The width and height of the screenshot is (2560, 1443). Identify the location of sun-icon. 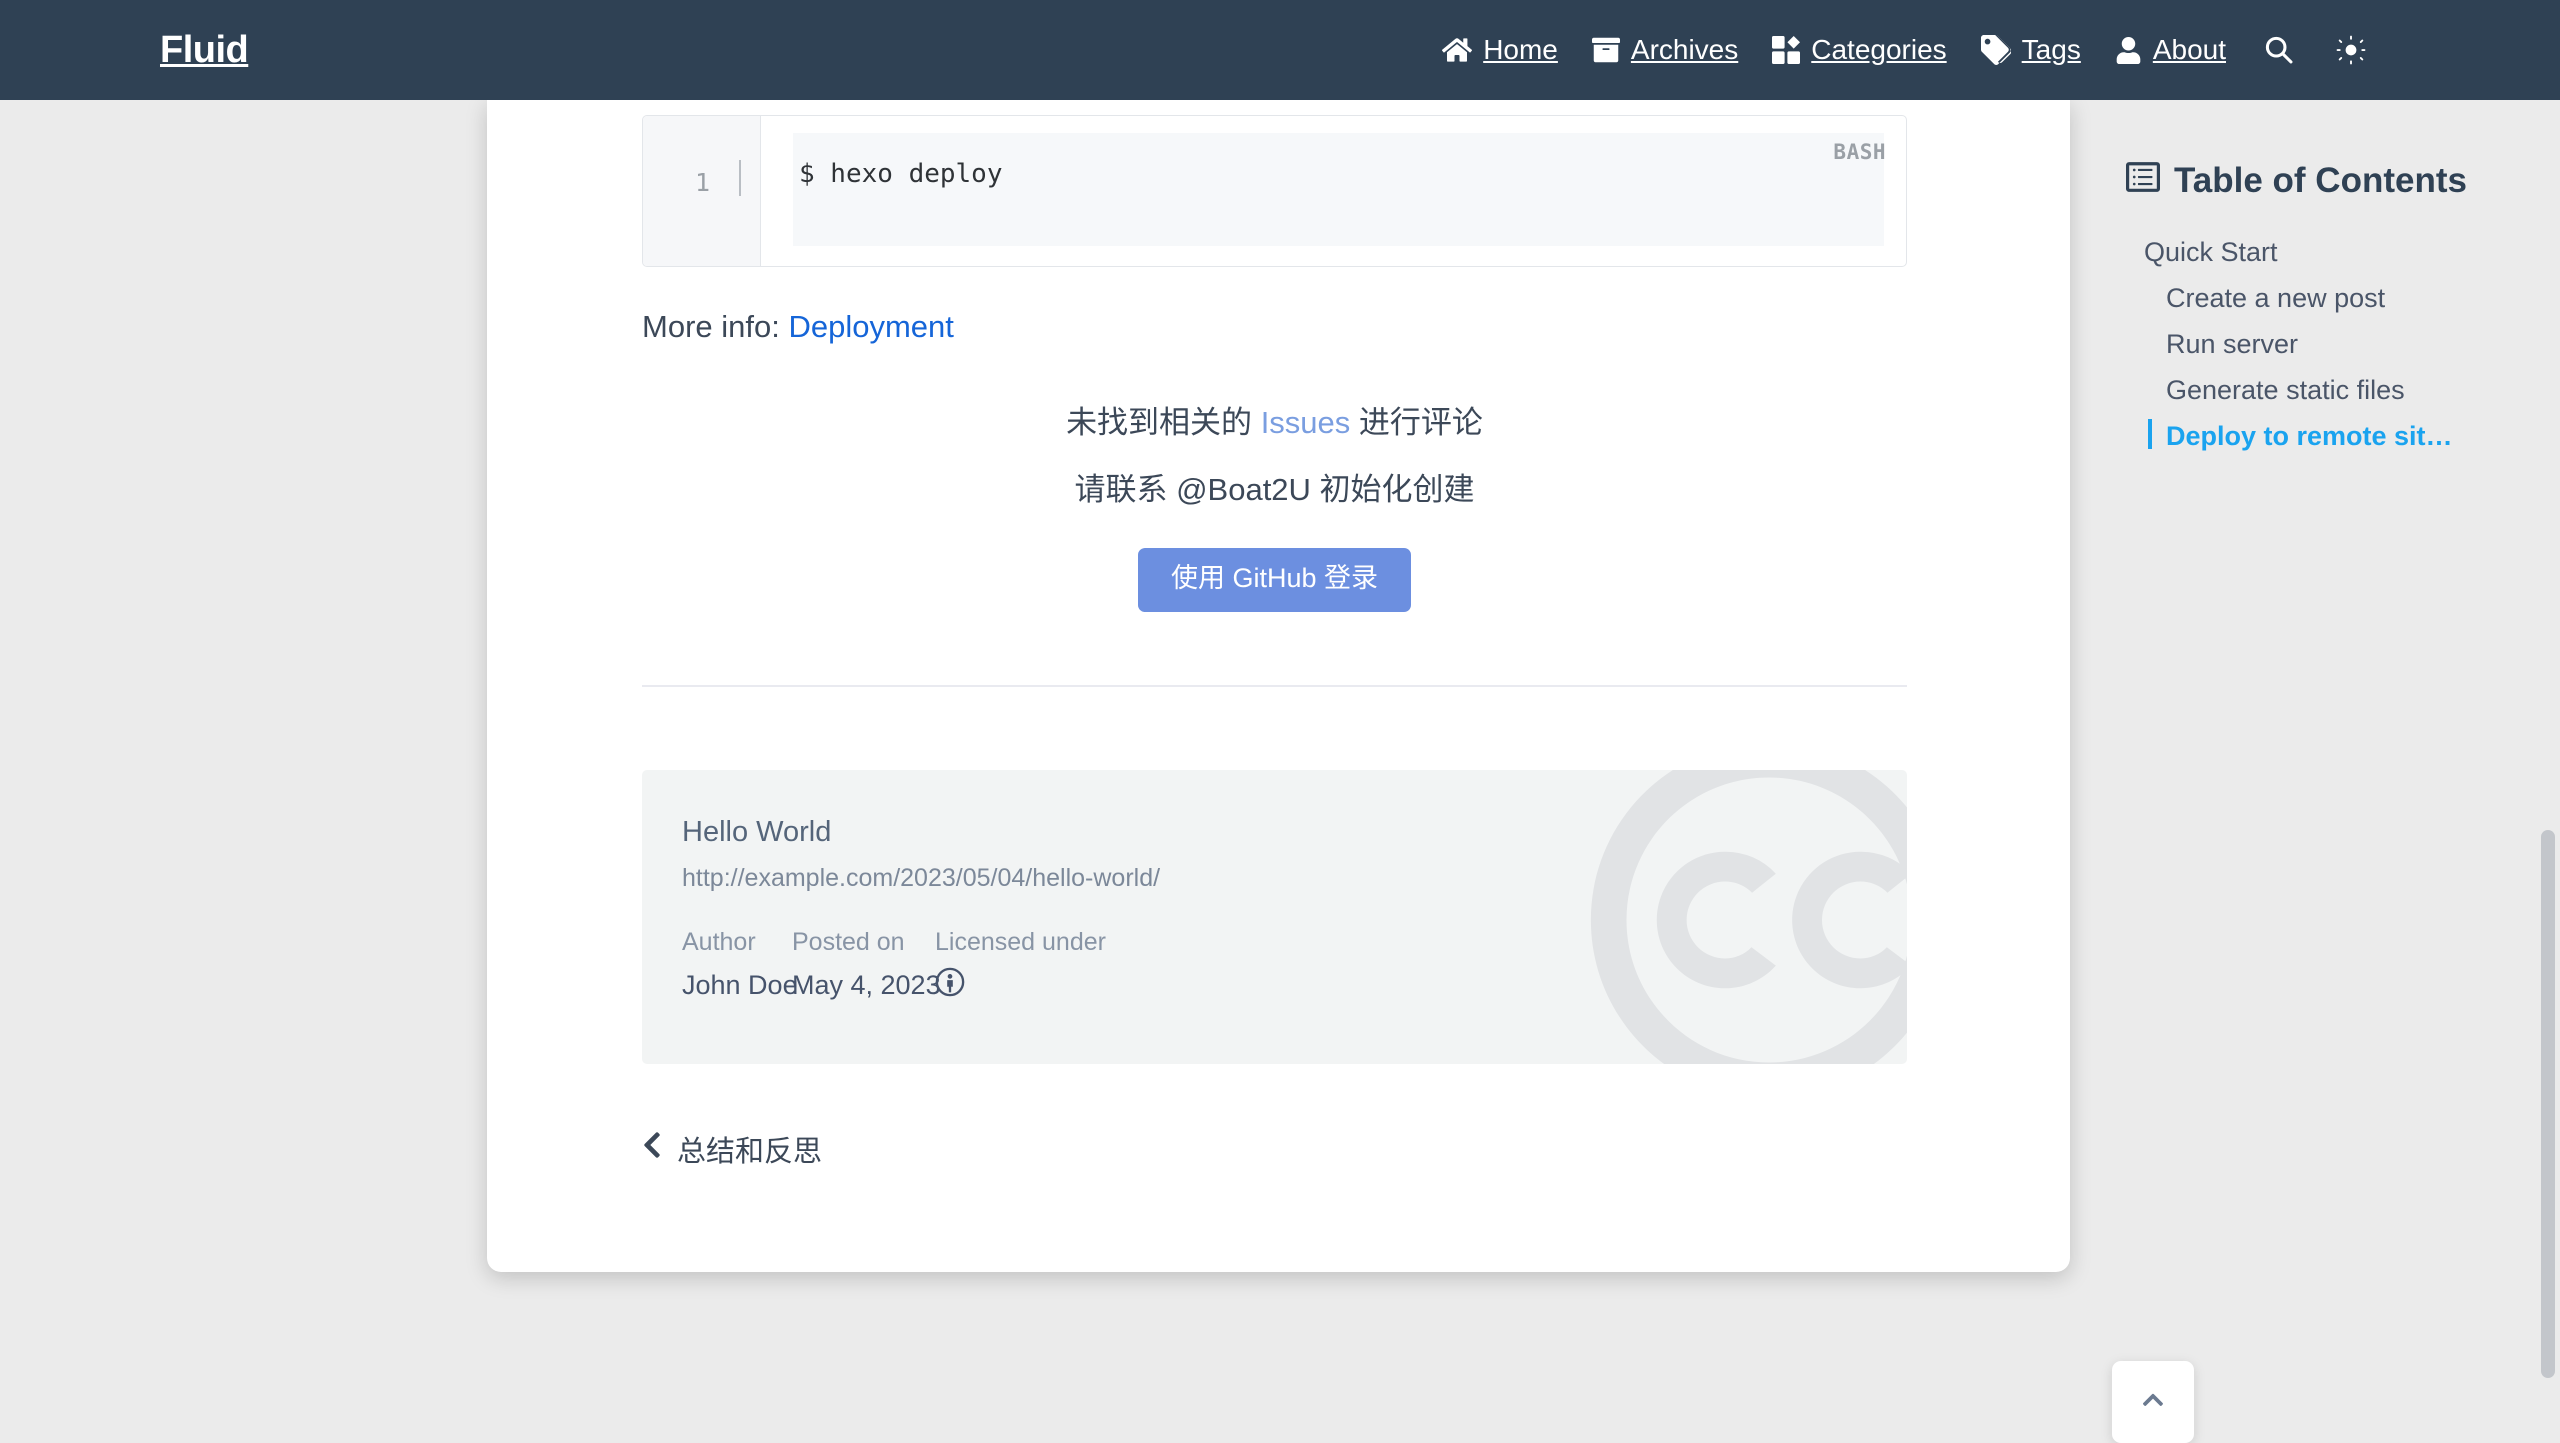
(2351, 50).